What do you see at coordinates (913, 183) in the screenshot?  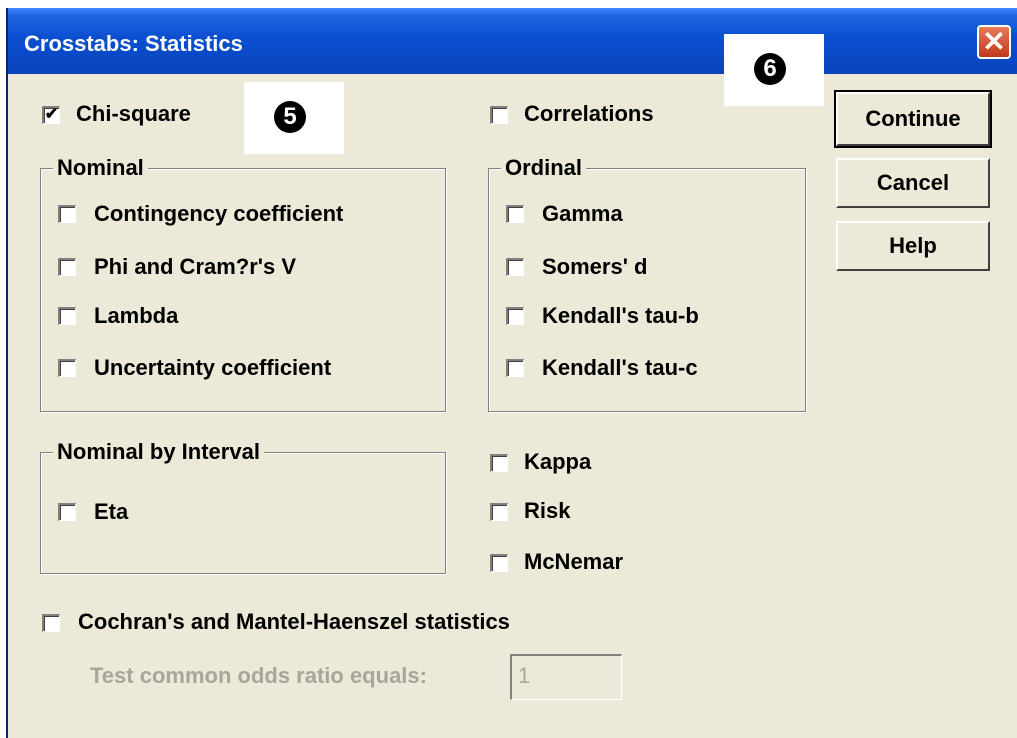 I see `cancel-button: Cancel` at bounding box center [913, 183].